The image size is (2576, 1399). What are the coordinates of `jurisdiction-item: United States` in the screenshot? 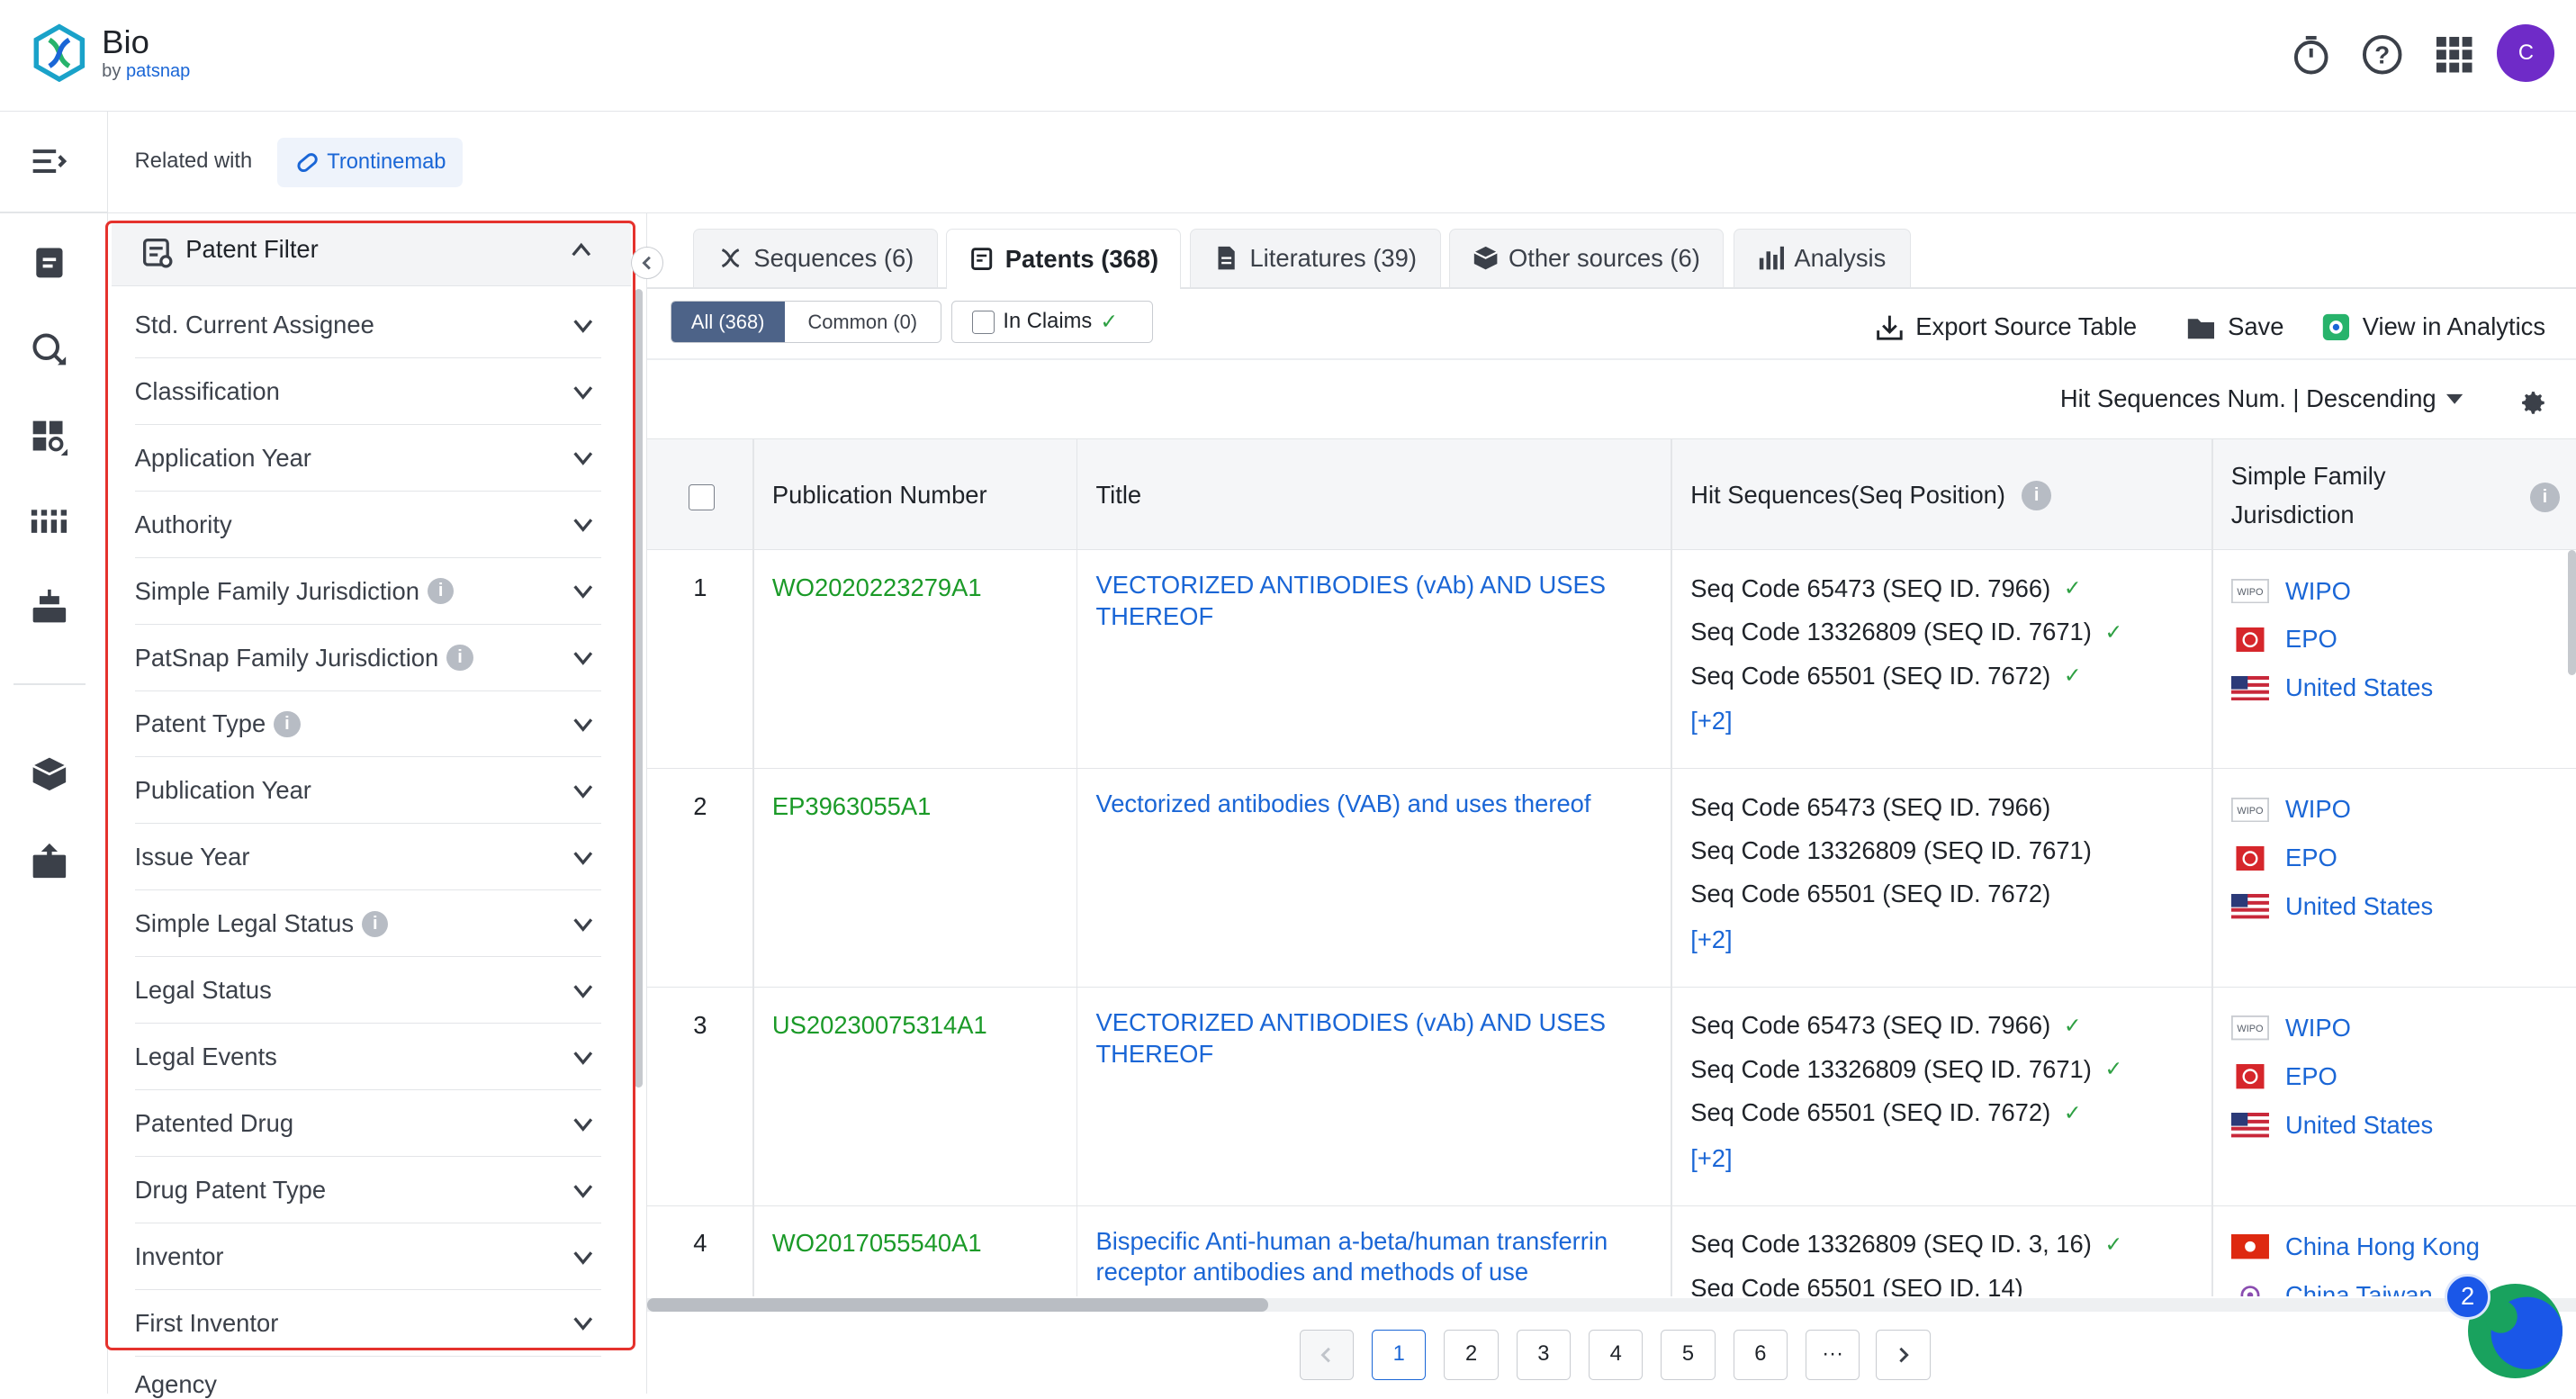 It's located at (2403, 1125).